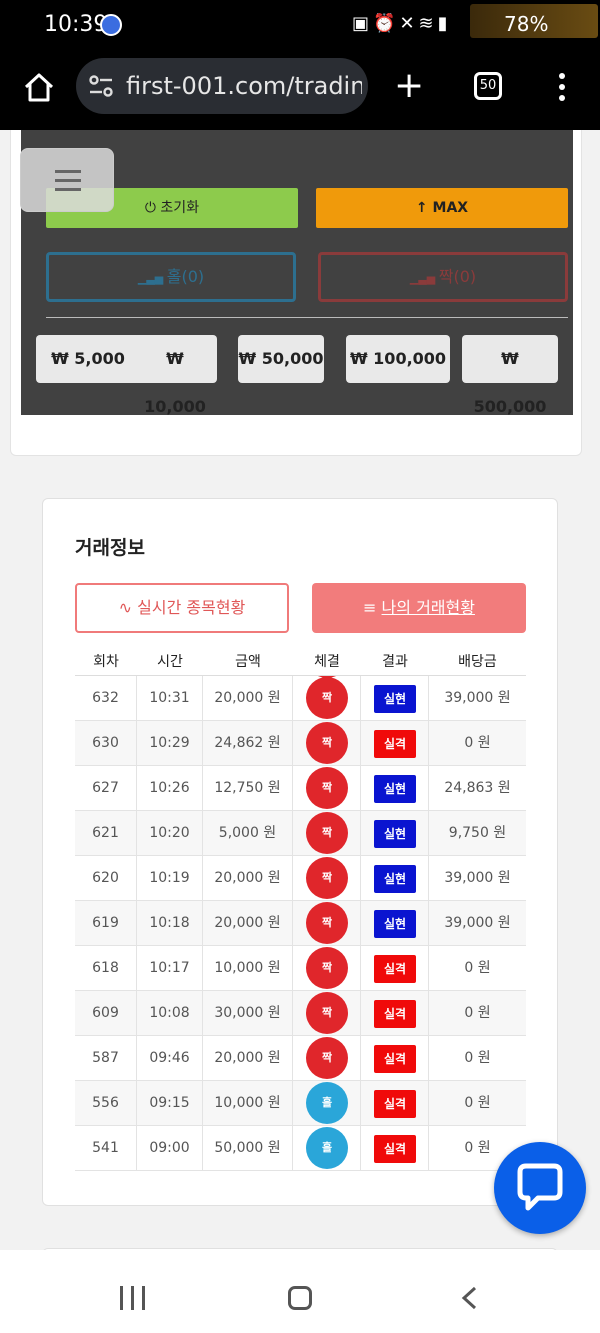  What do you see at coordinates (526, 24) in the screenshot?
I see `battery-level: 78%` at bounding box center [526, 24].